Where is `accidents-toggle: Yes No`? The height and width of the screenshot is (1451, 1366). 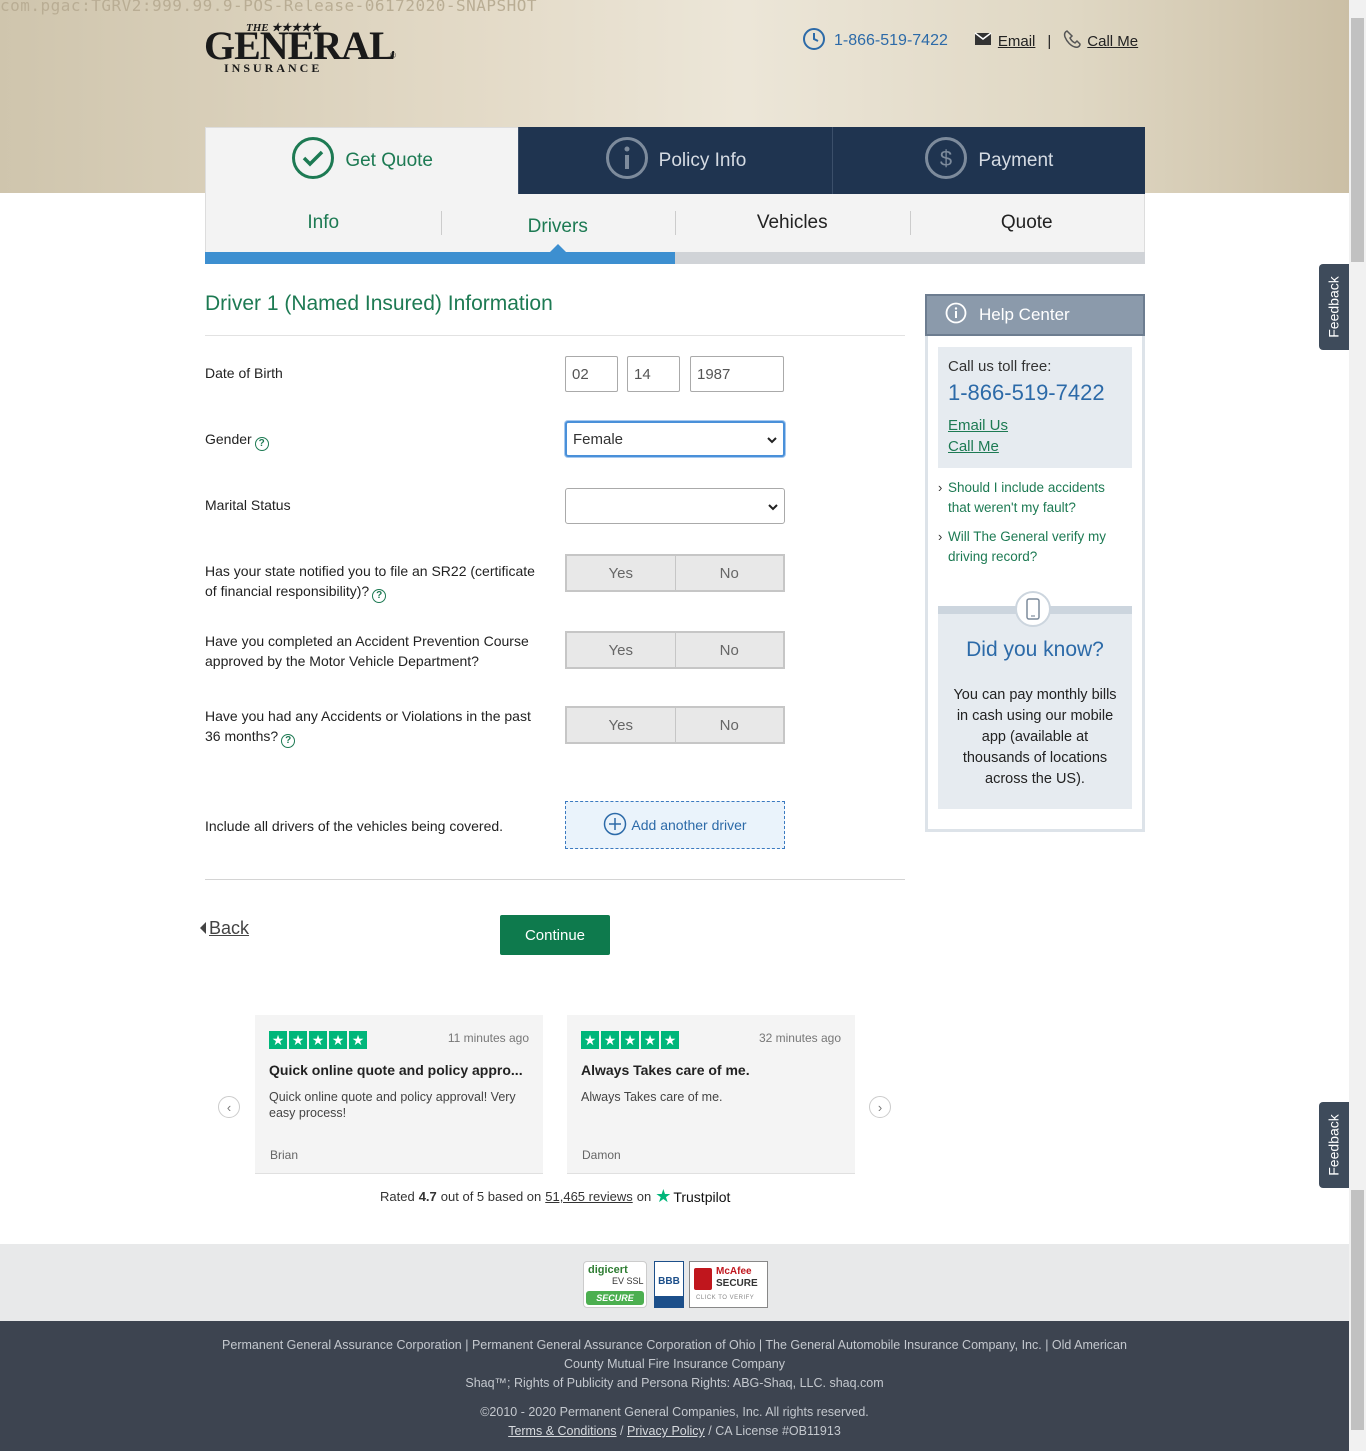 accidents-toggle: Yes No is located at coordinates (675, 725).